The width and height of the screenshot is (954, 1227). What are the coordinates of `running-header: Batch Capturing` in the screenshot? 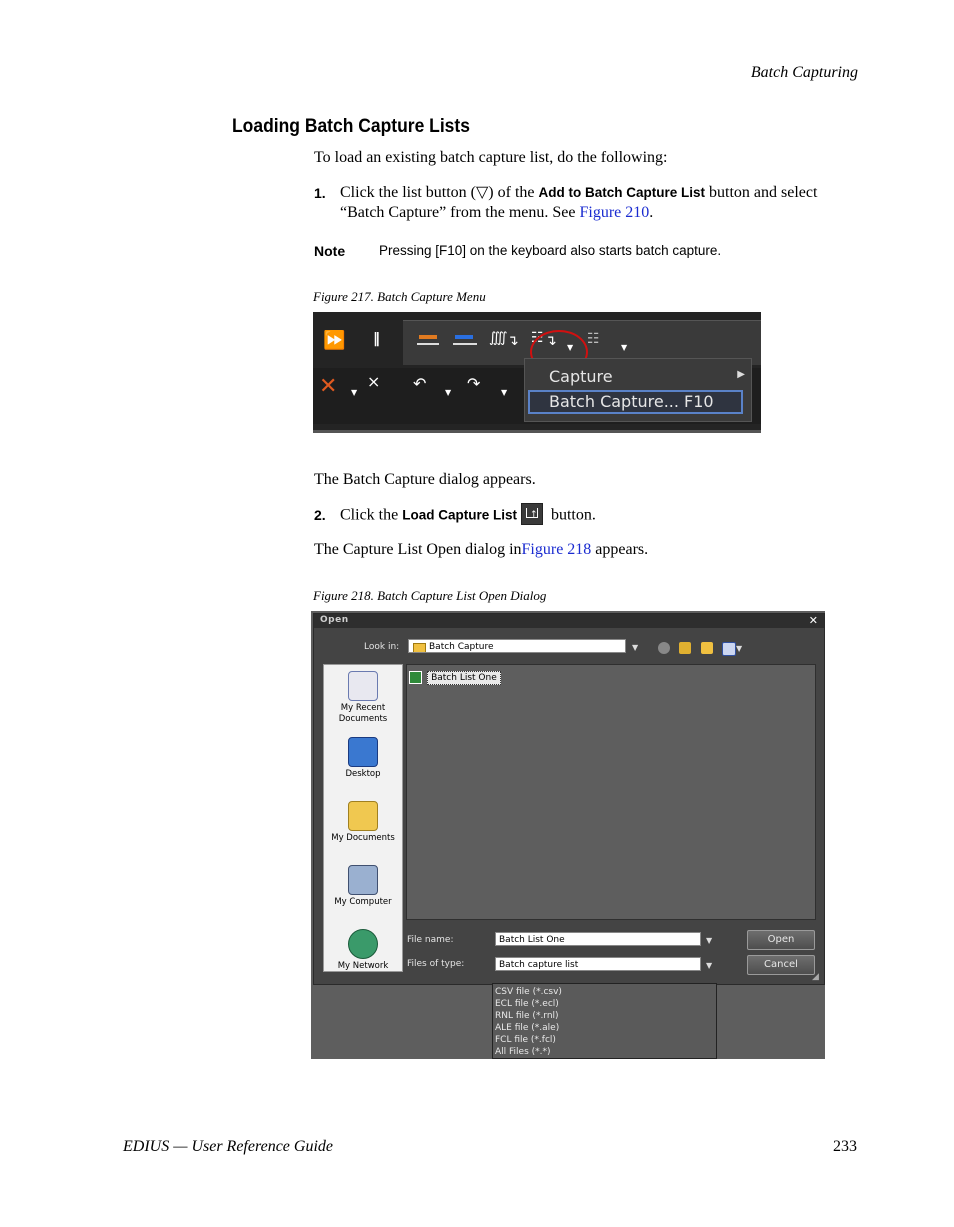 It's located at (804, 72).